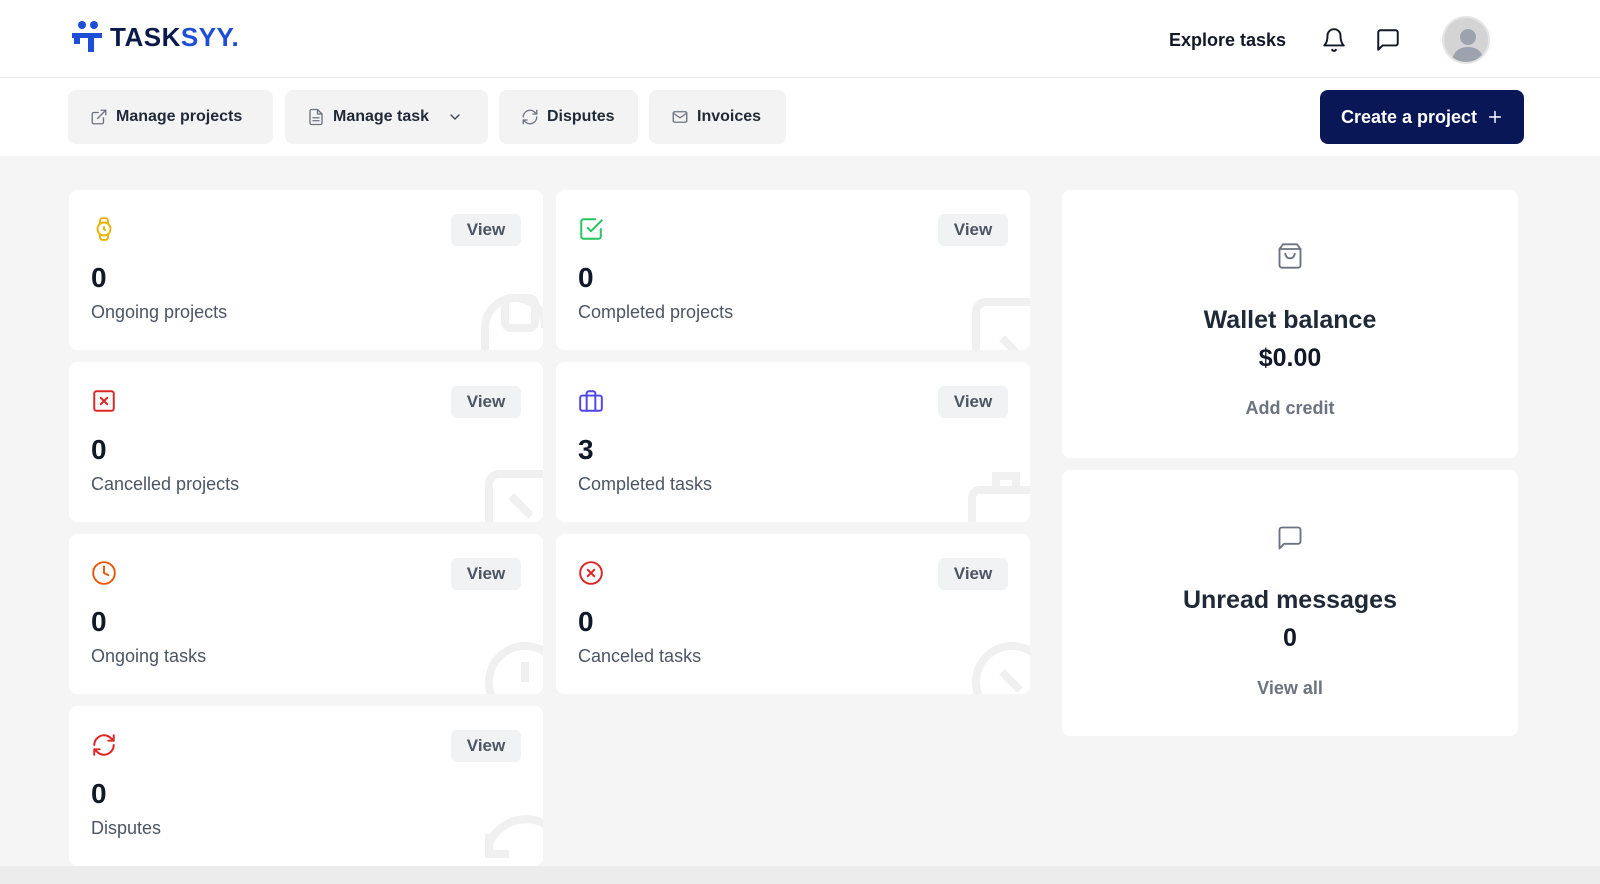 Image resolution: width=1600 pixels, height=884 pixels. I want to click on tab-invoices: Invoices, so click(717, 117).